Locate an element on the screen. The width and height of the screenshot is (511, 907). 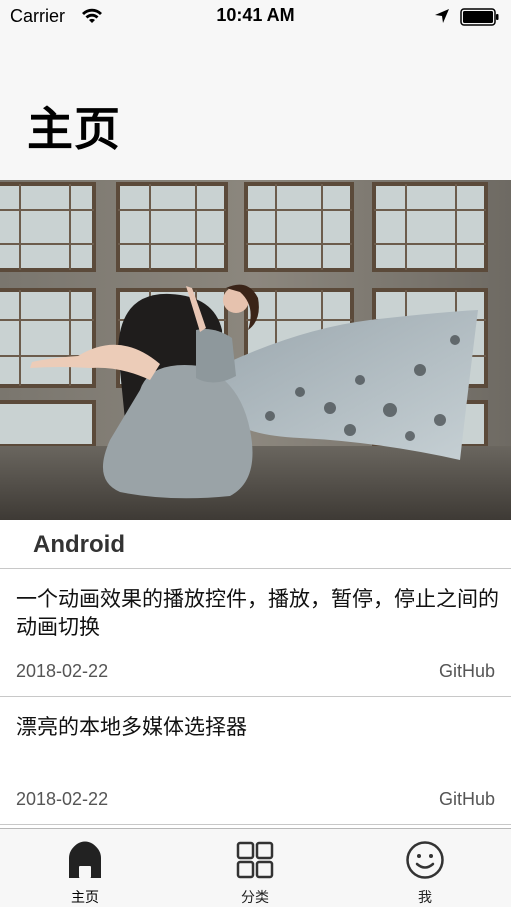
item-title: 漂亮的本地多媒体选择器 is located at coordinates (131, 727).